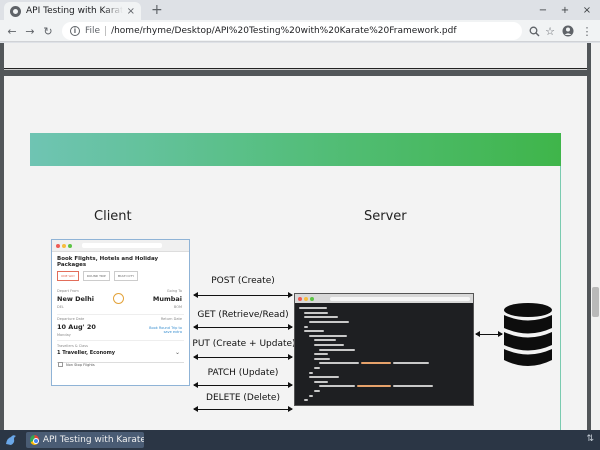 The width and height of the screenshot is (600, 450). What do you see at coordinates (76, 299) in the screenshot?
I see `from-city: New Delhi` at bounding box center [76, 299].